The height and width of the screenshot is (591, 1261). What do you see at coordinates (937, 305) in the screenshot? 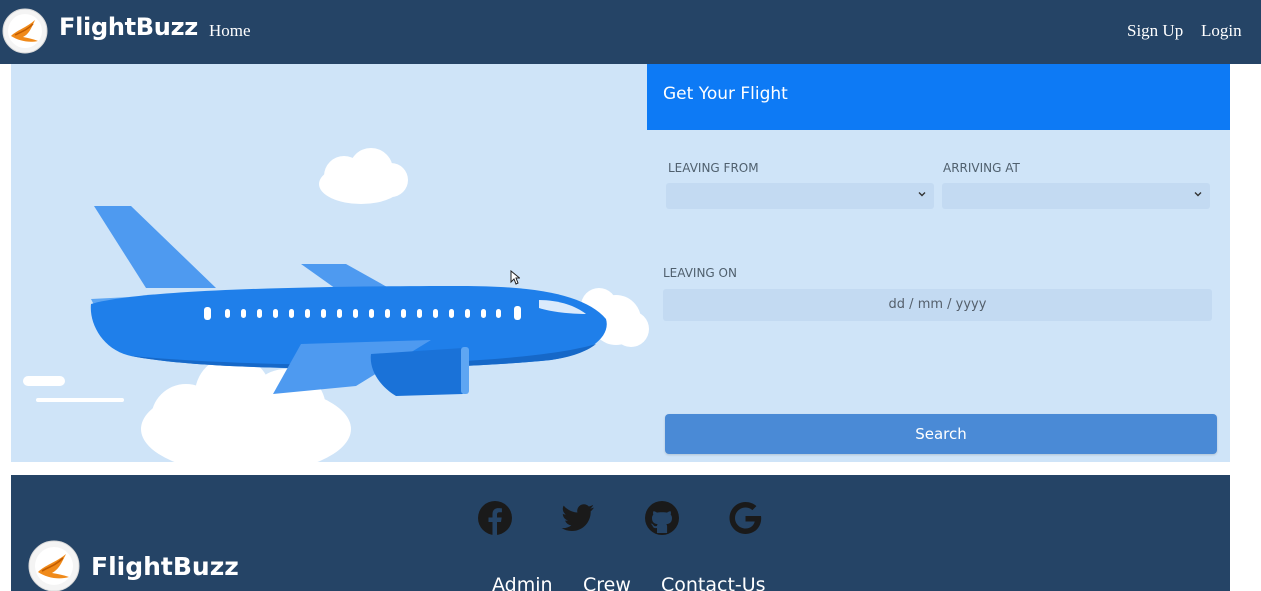
I see `leaving-on-date-input: dd / mm / yyyy` at bounding box center [937, 305].